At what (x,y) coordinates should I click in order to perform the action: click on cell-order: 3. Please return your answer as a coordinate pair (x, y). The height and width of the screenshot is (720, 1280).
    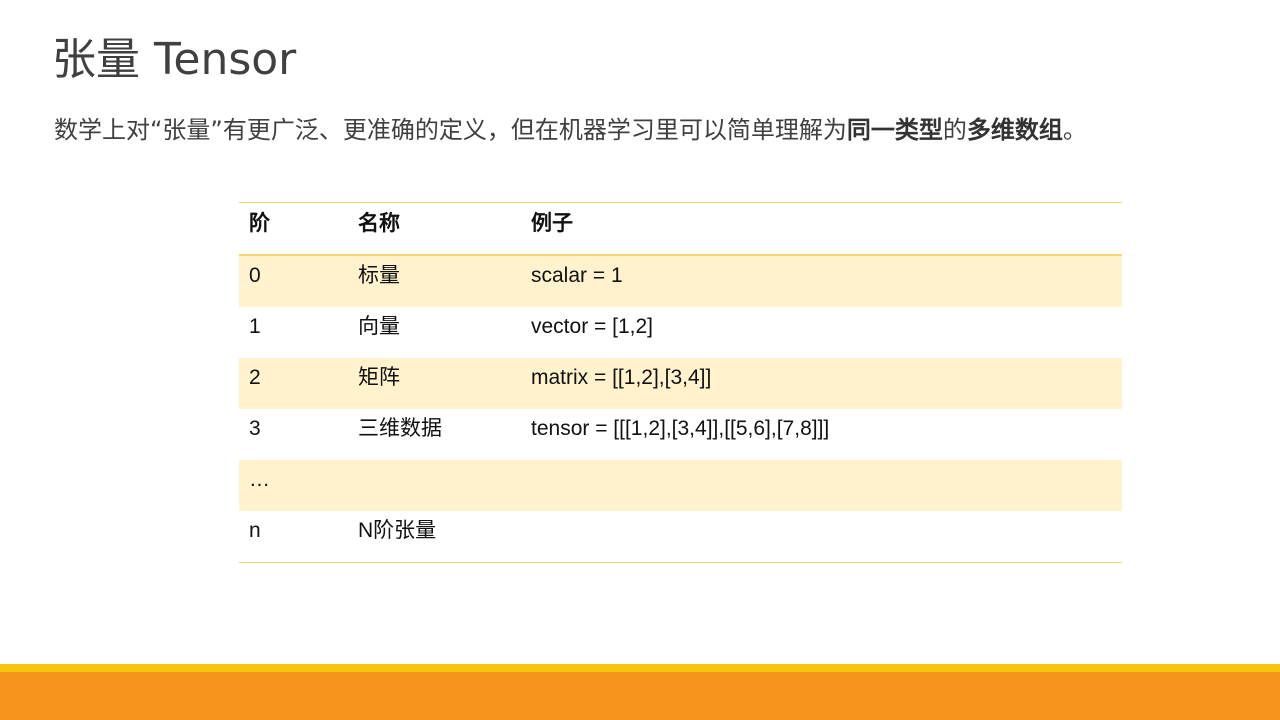
    Looking at the image, I should click on (255, 428).